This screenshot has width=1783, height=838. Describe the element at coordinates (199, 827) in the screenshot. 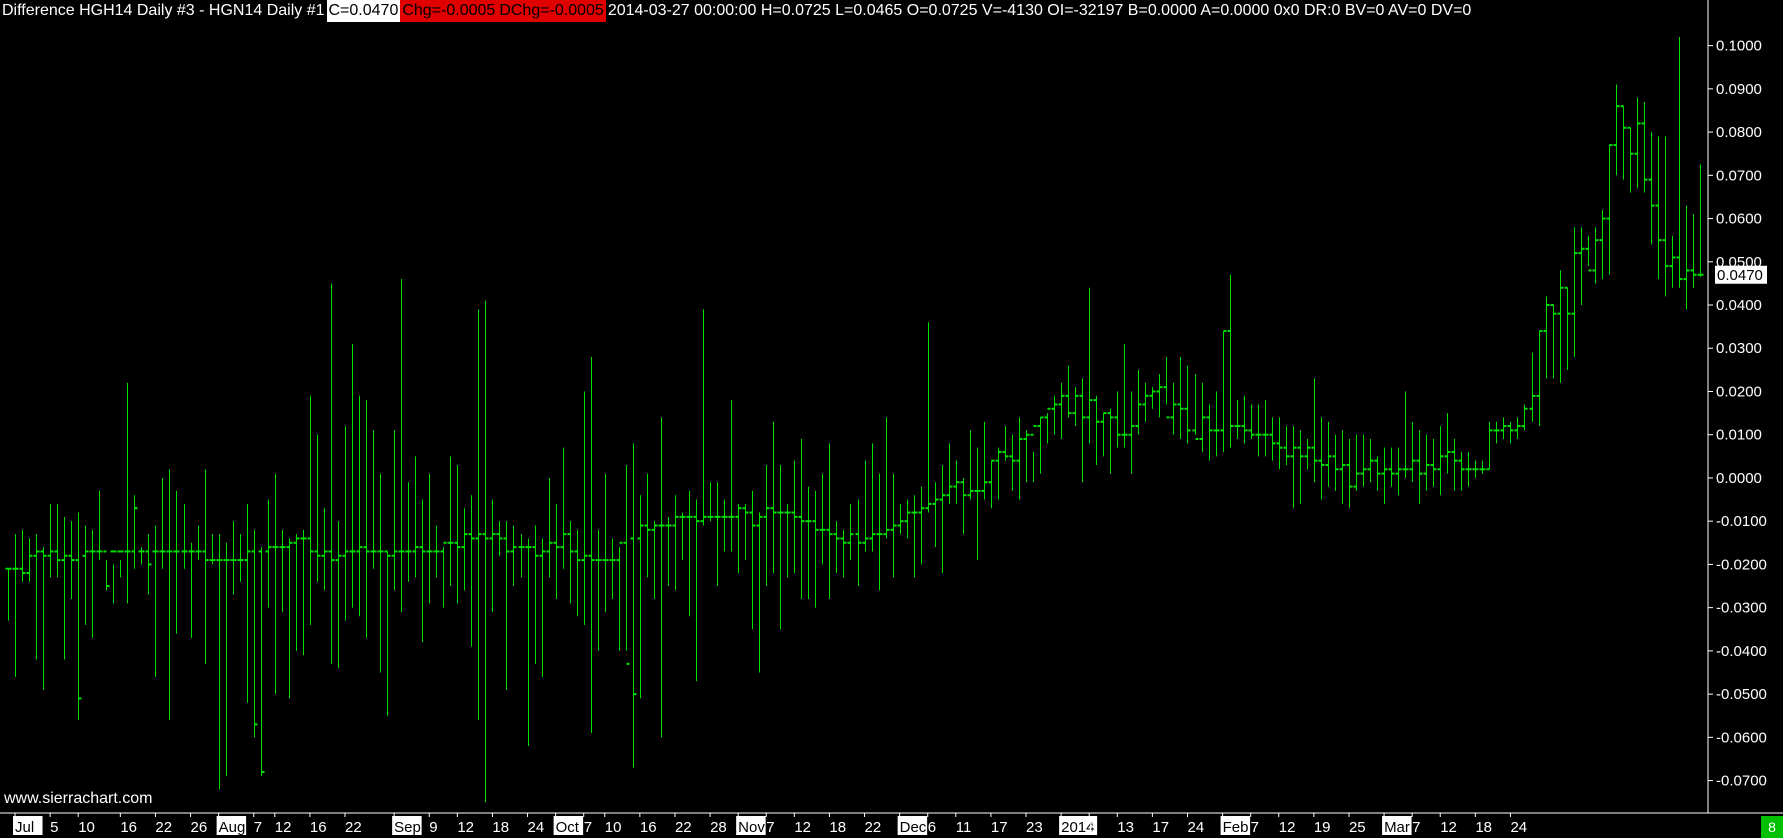

I see `x-tick-label: 26` at that location.